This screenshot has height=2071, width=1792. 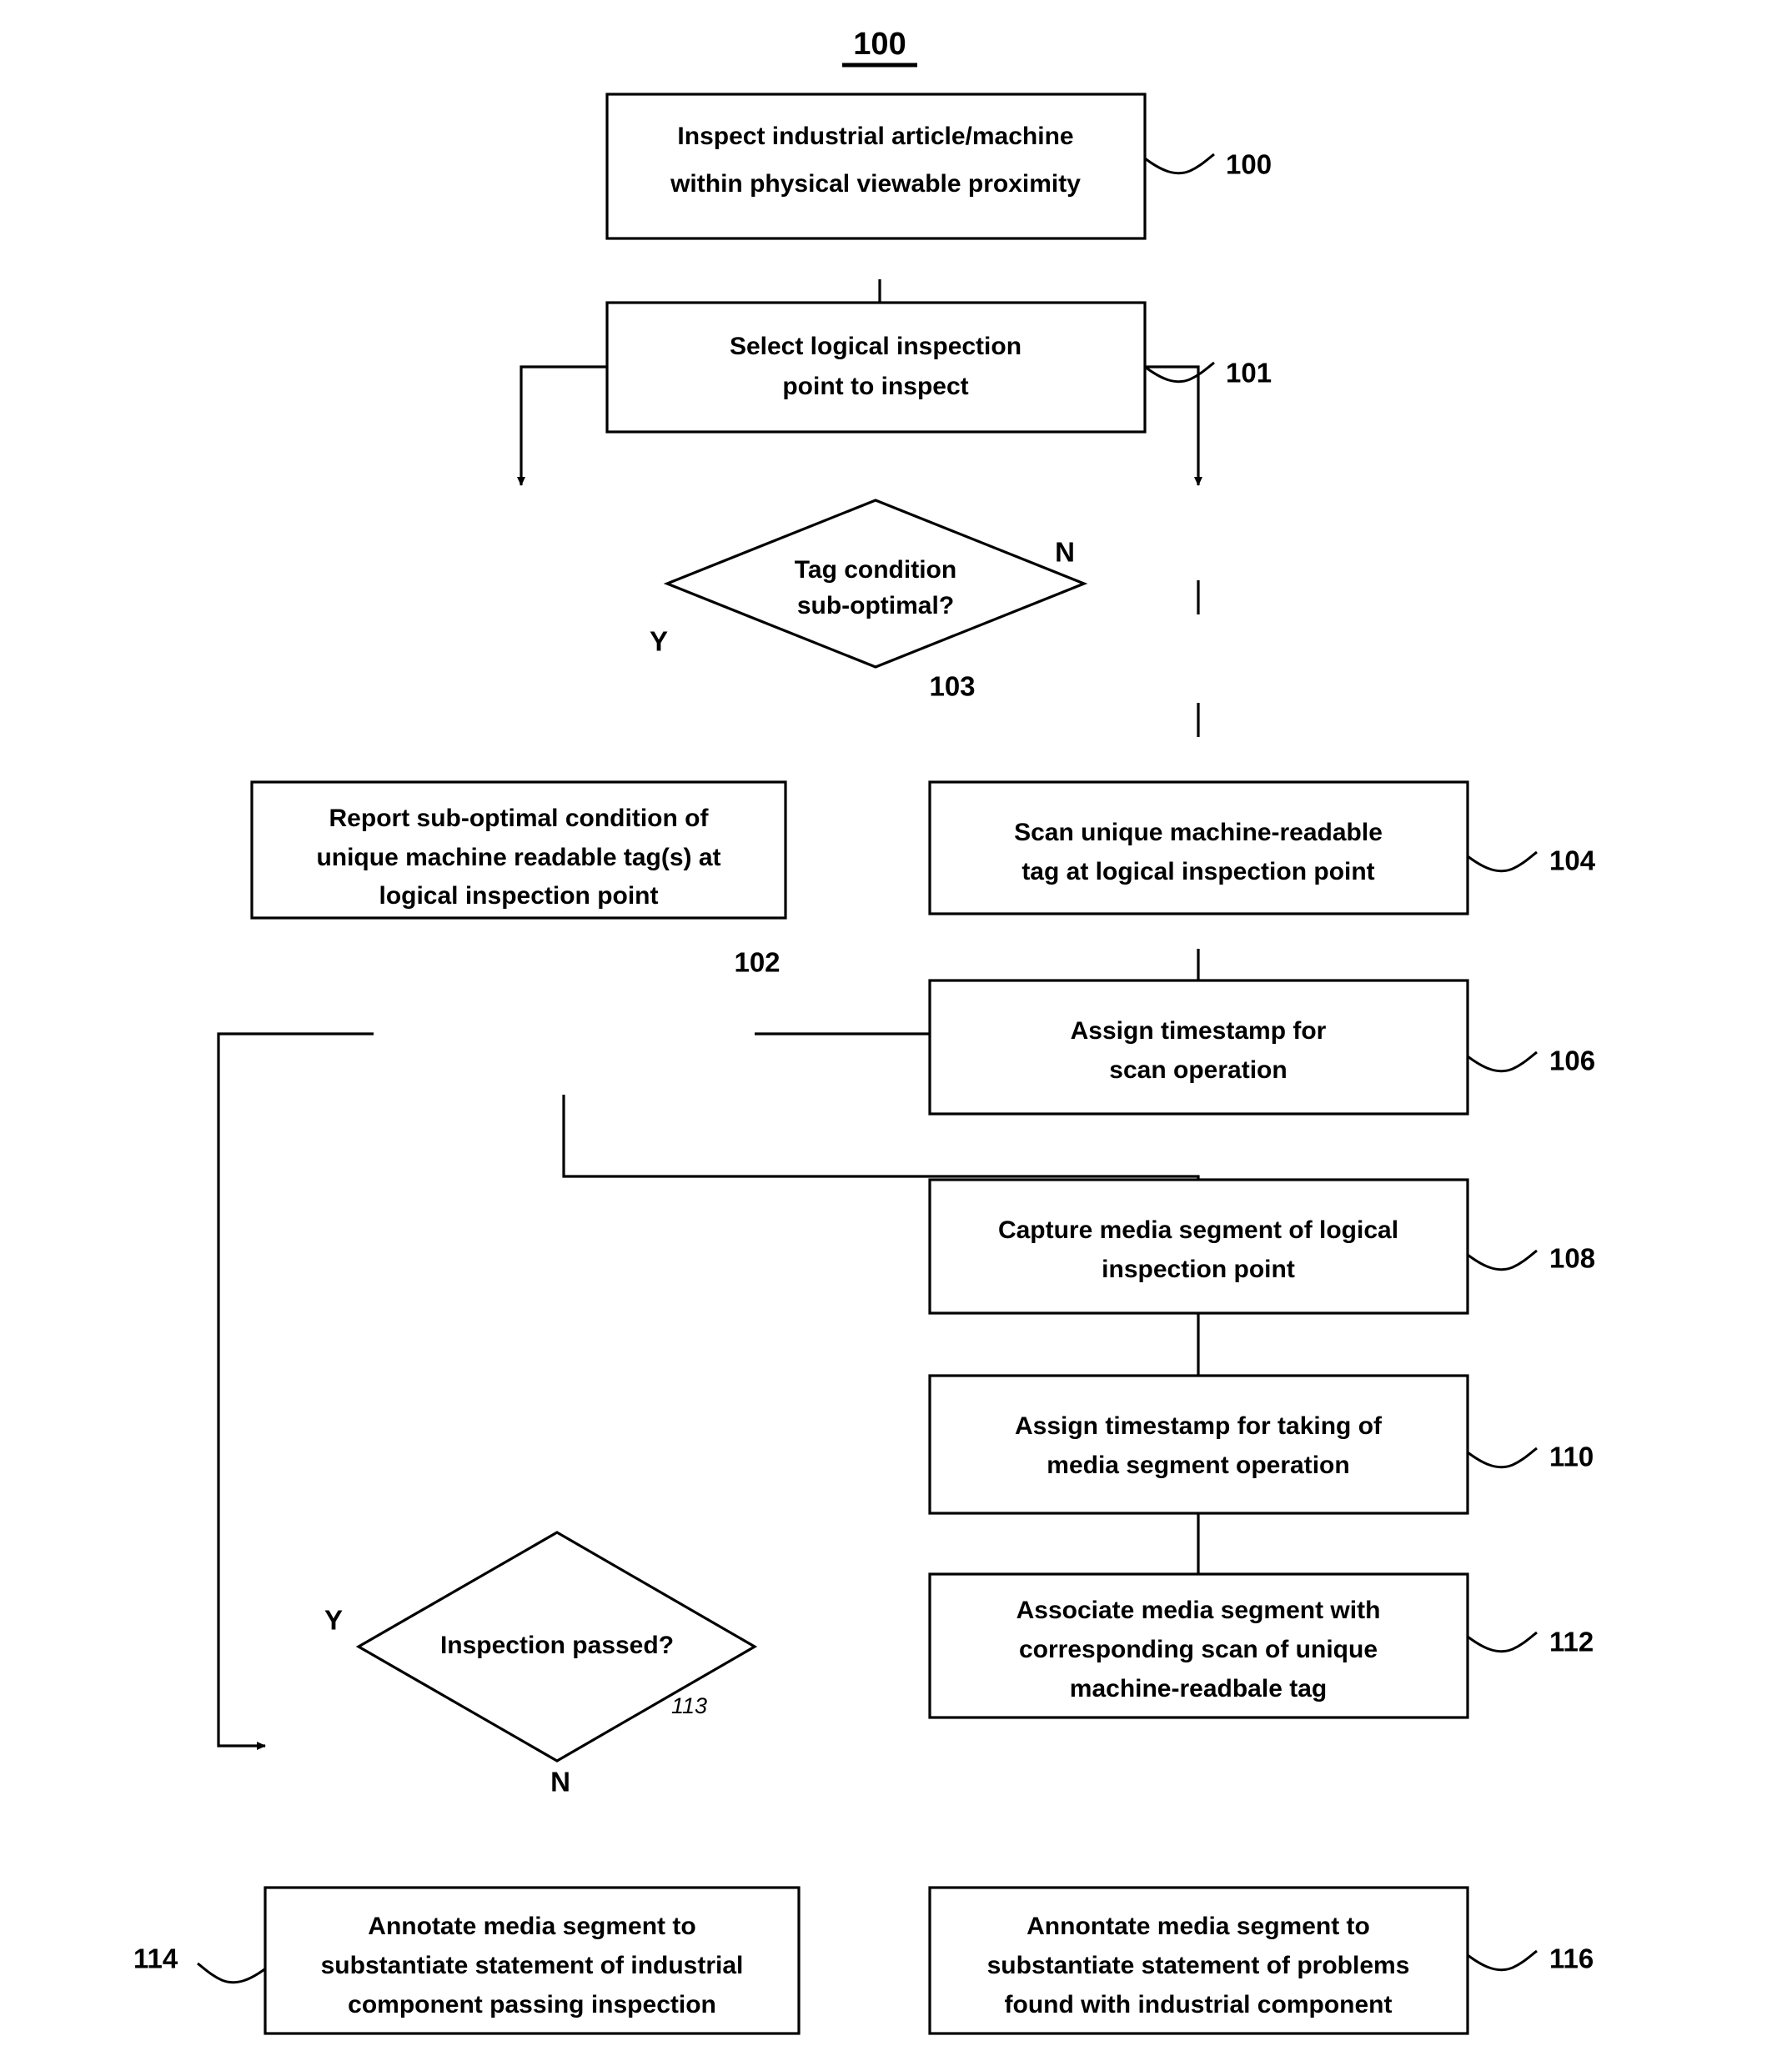 I want to click on node-114-line-1: Annotate media segment to, so click(x=531, y=1927).